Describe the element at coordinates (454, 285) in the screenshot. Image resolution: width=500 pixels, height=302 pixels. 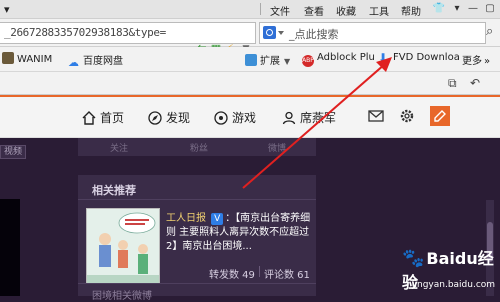
I see `watermark-site: jingyan.baidu.com` at that location.